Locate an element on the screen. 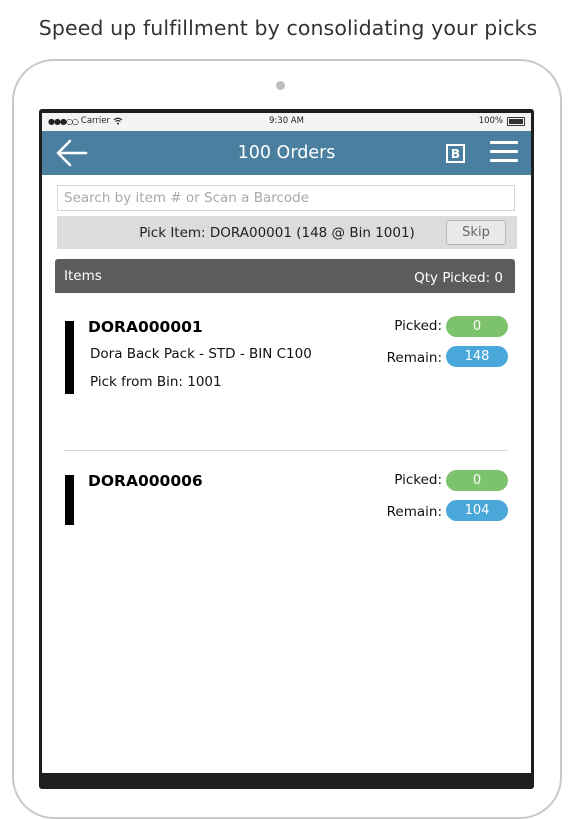 The image size is (576, 819). search-input is located at coordinates (286, 198).